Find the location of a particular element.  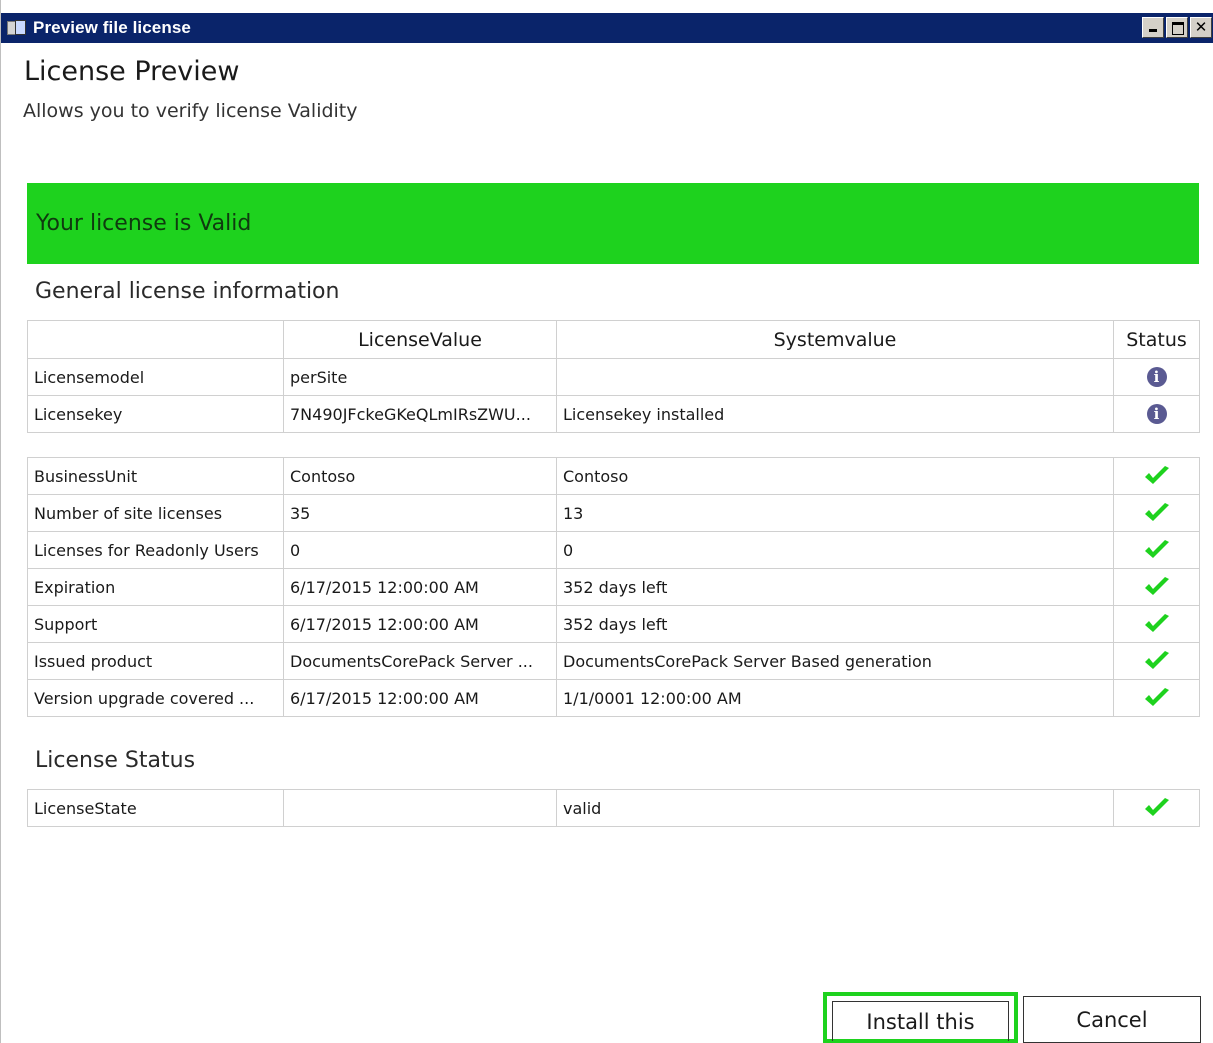

cancel-button-label: Cancel is located at coordinates (1112, 1019).